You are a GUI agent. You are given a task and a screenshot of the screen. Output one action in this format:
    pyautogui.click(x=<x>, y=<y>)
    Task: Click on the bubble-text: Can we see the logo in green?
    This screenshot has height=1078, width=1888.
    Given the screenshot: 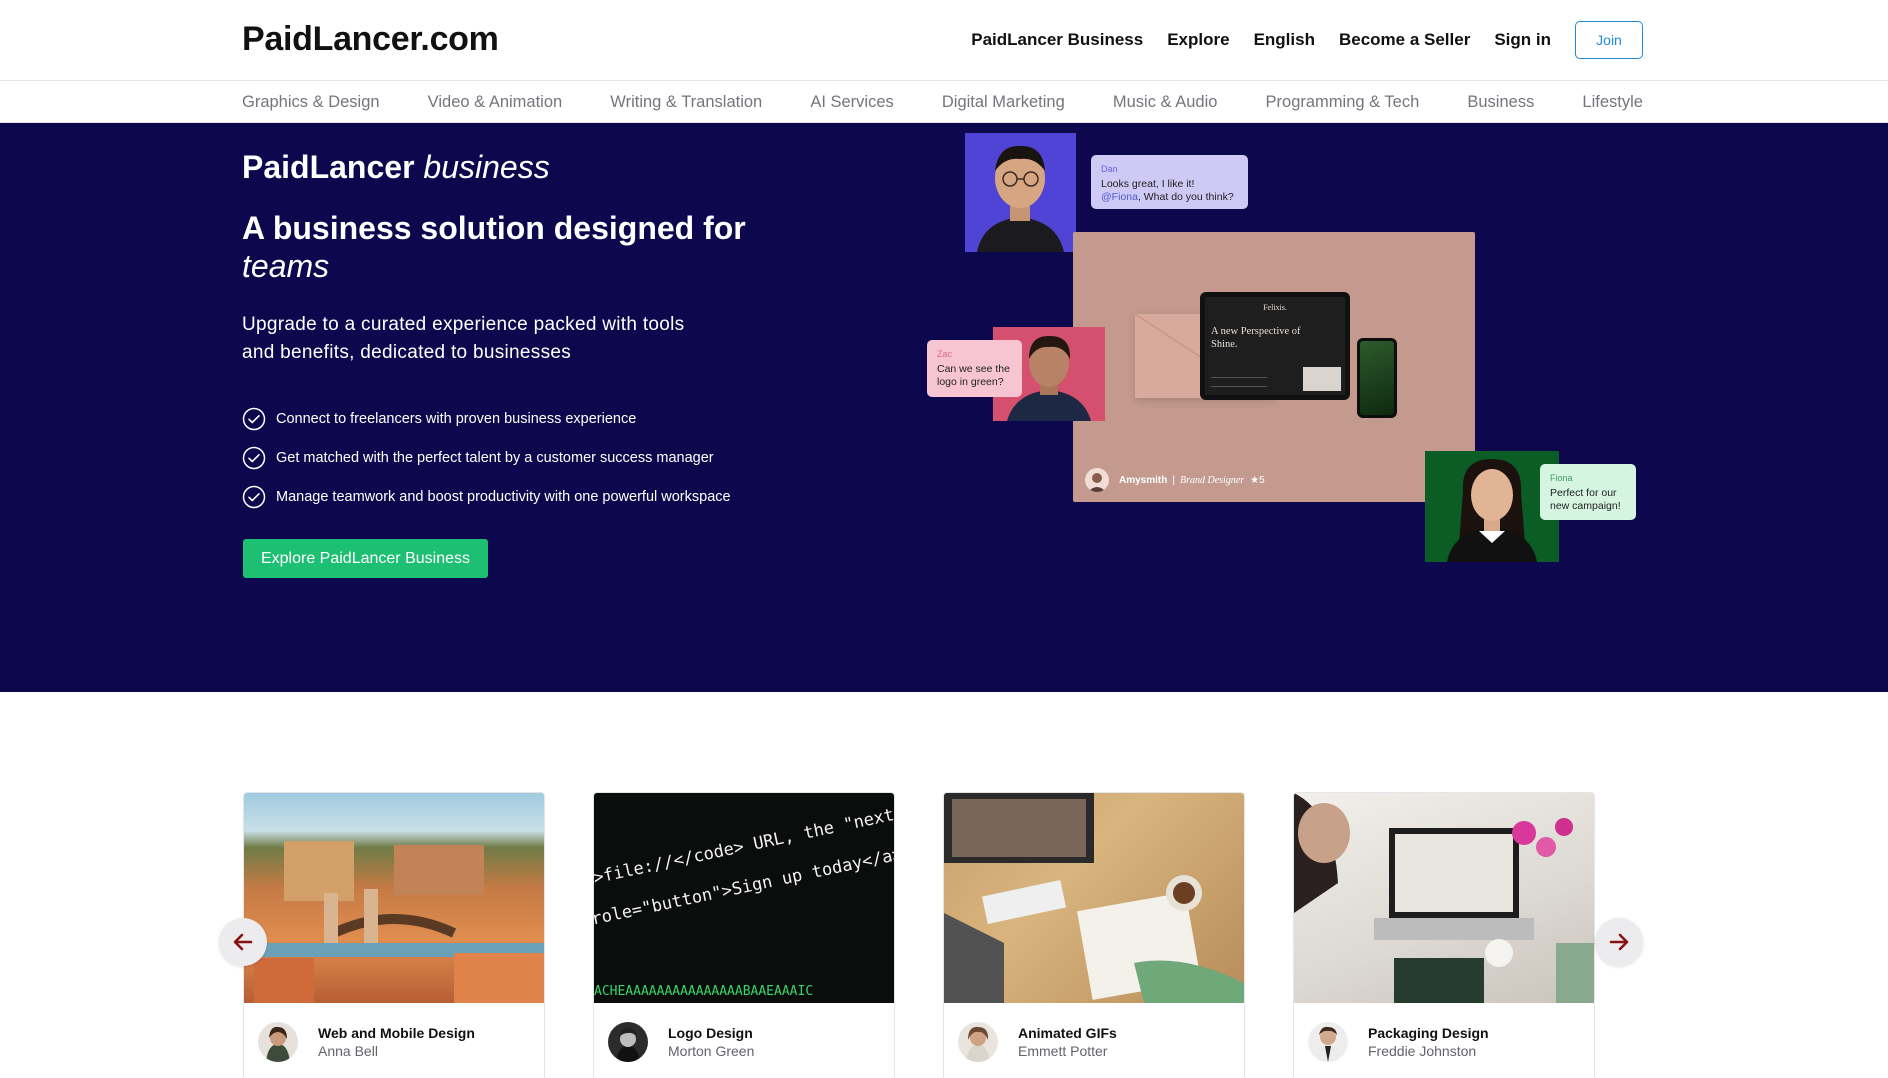 What is the action you would take?
    pyautogui.click(x=973, y=375)
    